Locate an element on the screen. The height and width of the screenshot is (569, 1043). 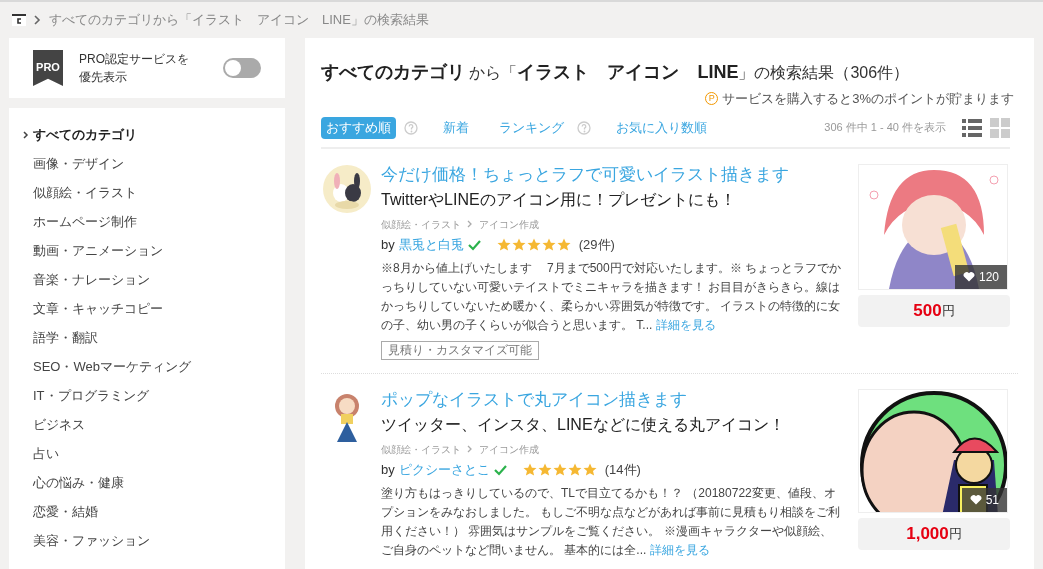
category-link: 画像・デザイン is located at coordinates (78, 163).